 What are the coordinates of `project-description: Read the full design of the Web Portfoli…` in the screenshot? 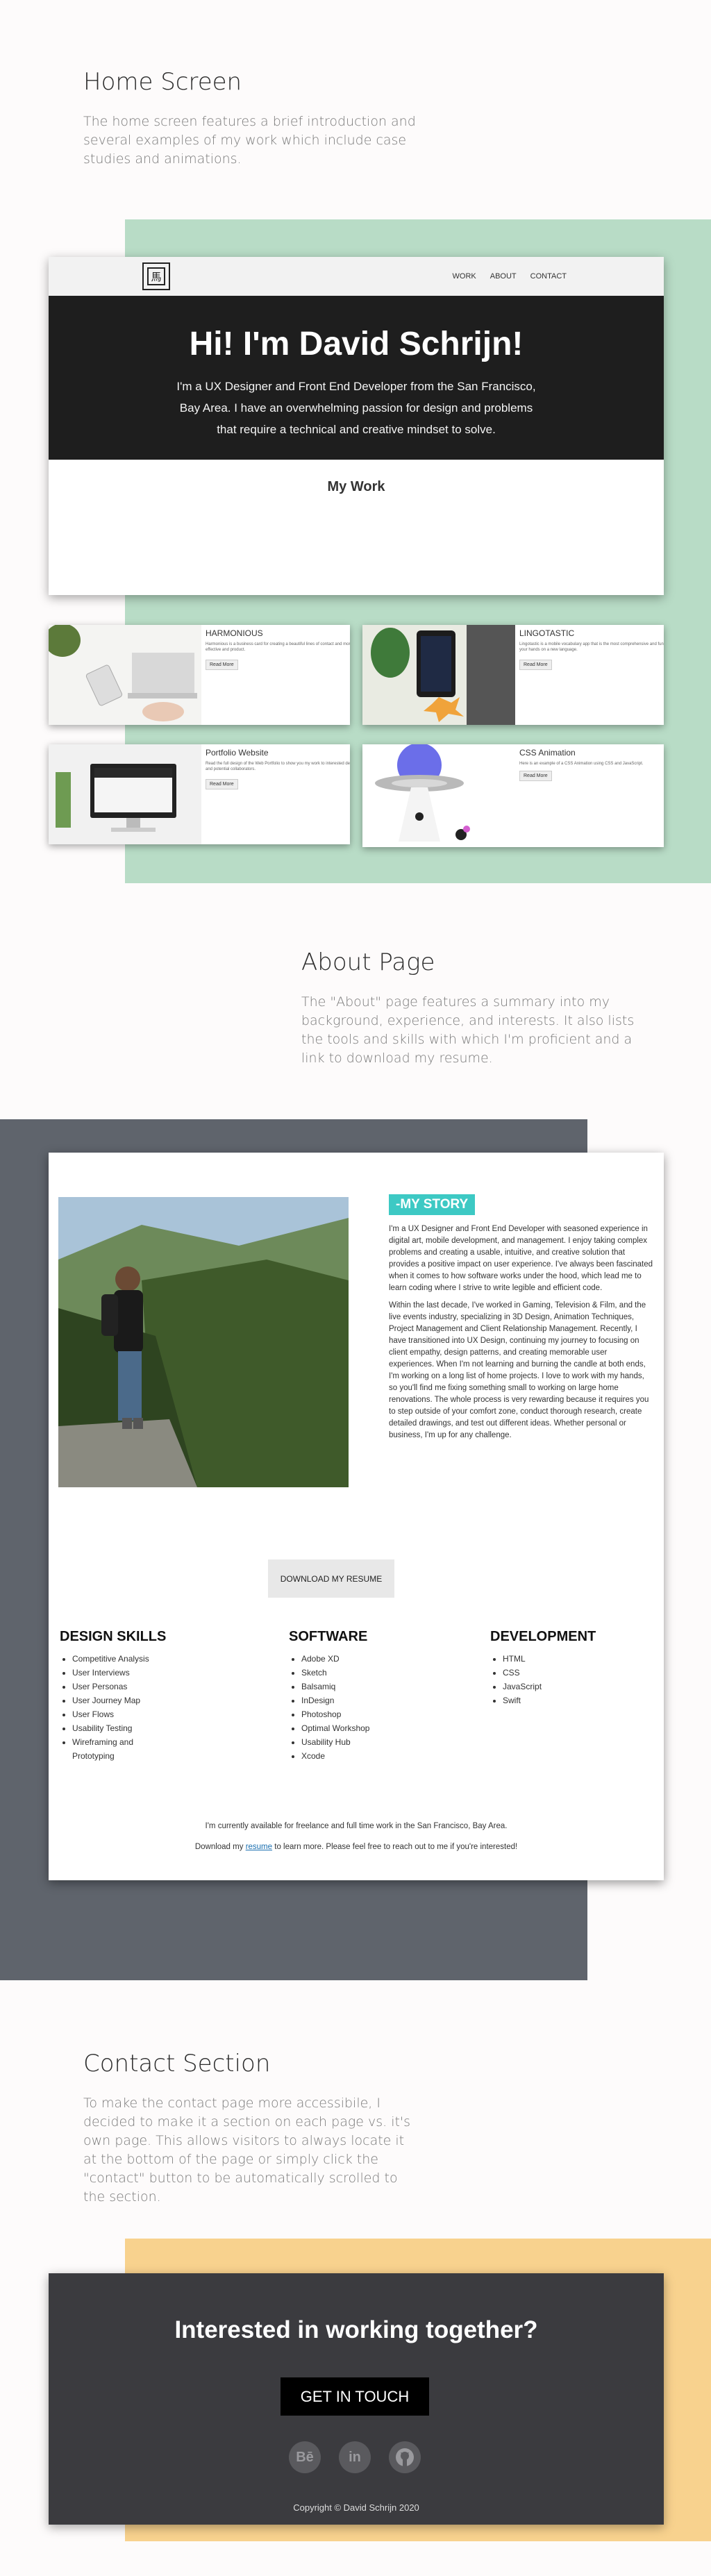 It's located at (278, 766).